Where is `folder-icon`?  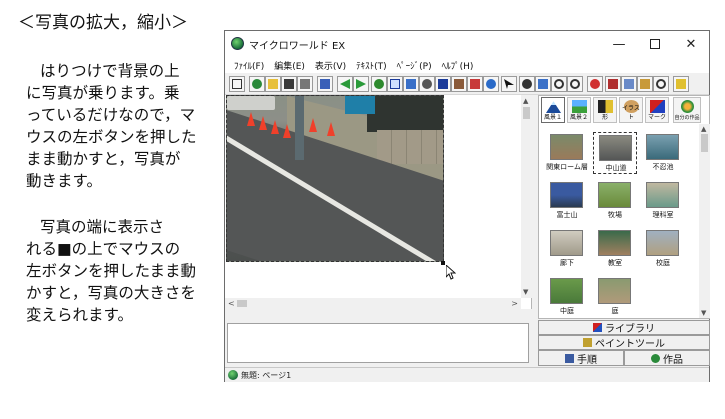
folder-icon is located at coordinates (273, 84).